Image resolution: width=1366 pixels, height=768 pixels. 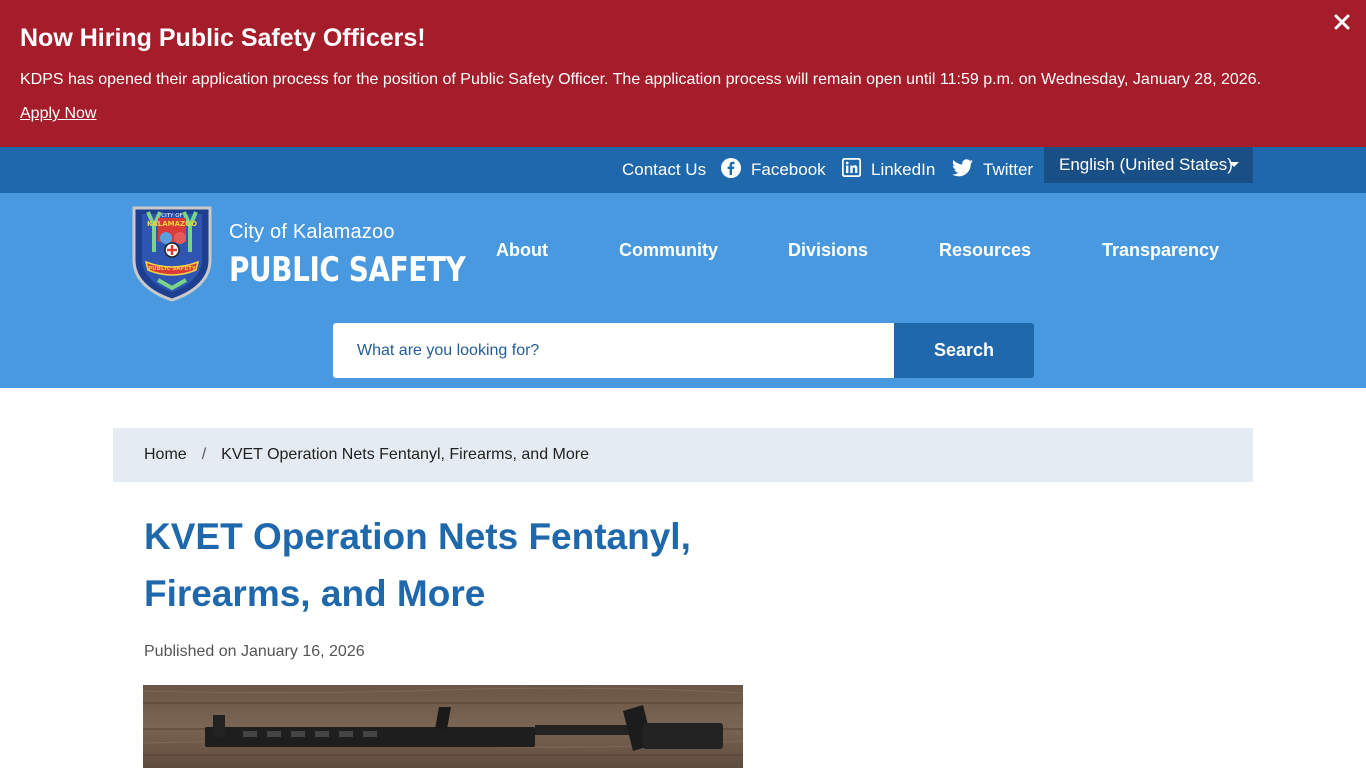 I want to click on linkedin-link: LinkedIn, so click(x=888, y=170).